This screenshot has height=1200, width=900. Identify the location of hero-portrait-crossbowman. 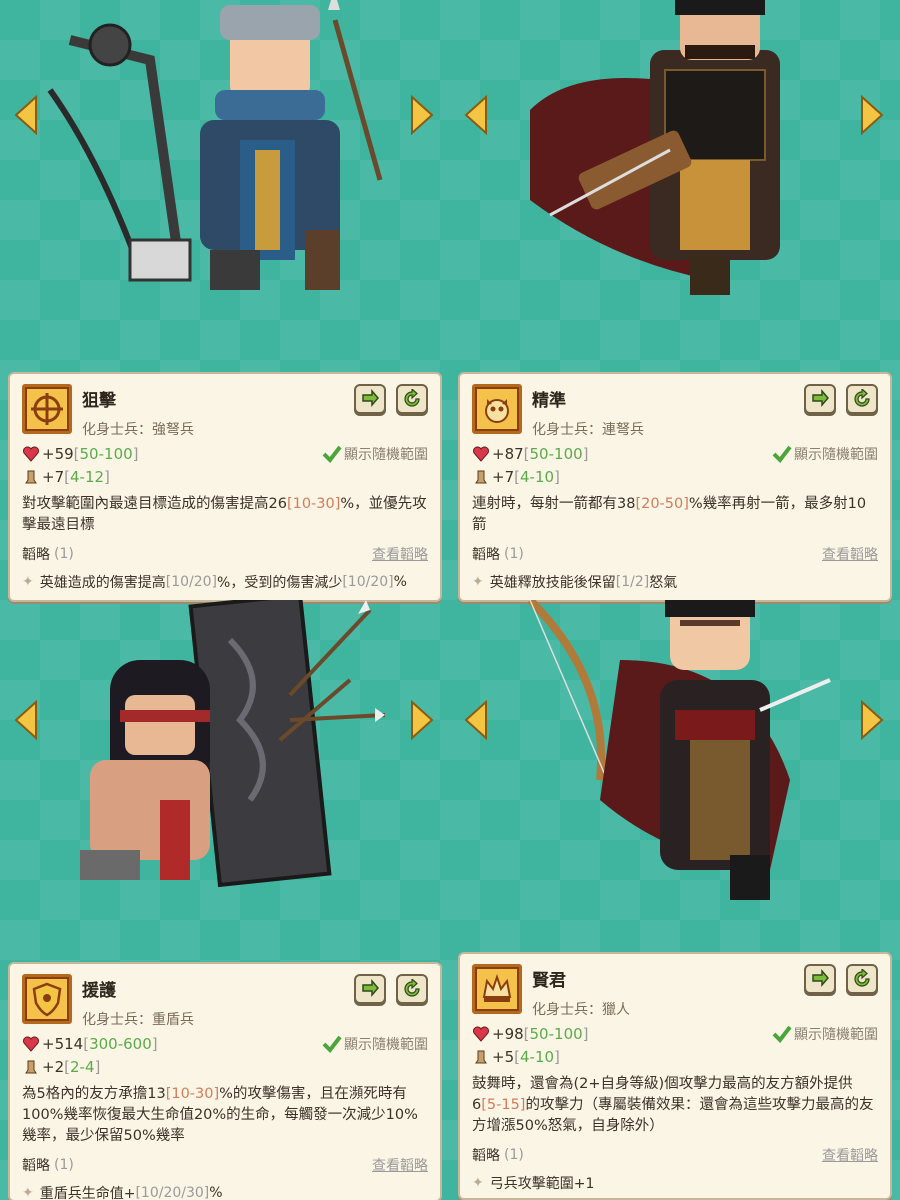
(225, 180).